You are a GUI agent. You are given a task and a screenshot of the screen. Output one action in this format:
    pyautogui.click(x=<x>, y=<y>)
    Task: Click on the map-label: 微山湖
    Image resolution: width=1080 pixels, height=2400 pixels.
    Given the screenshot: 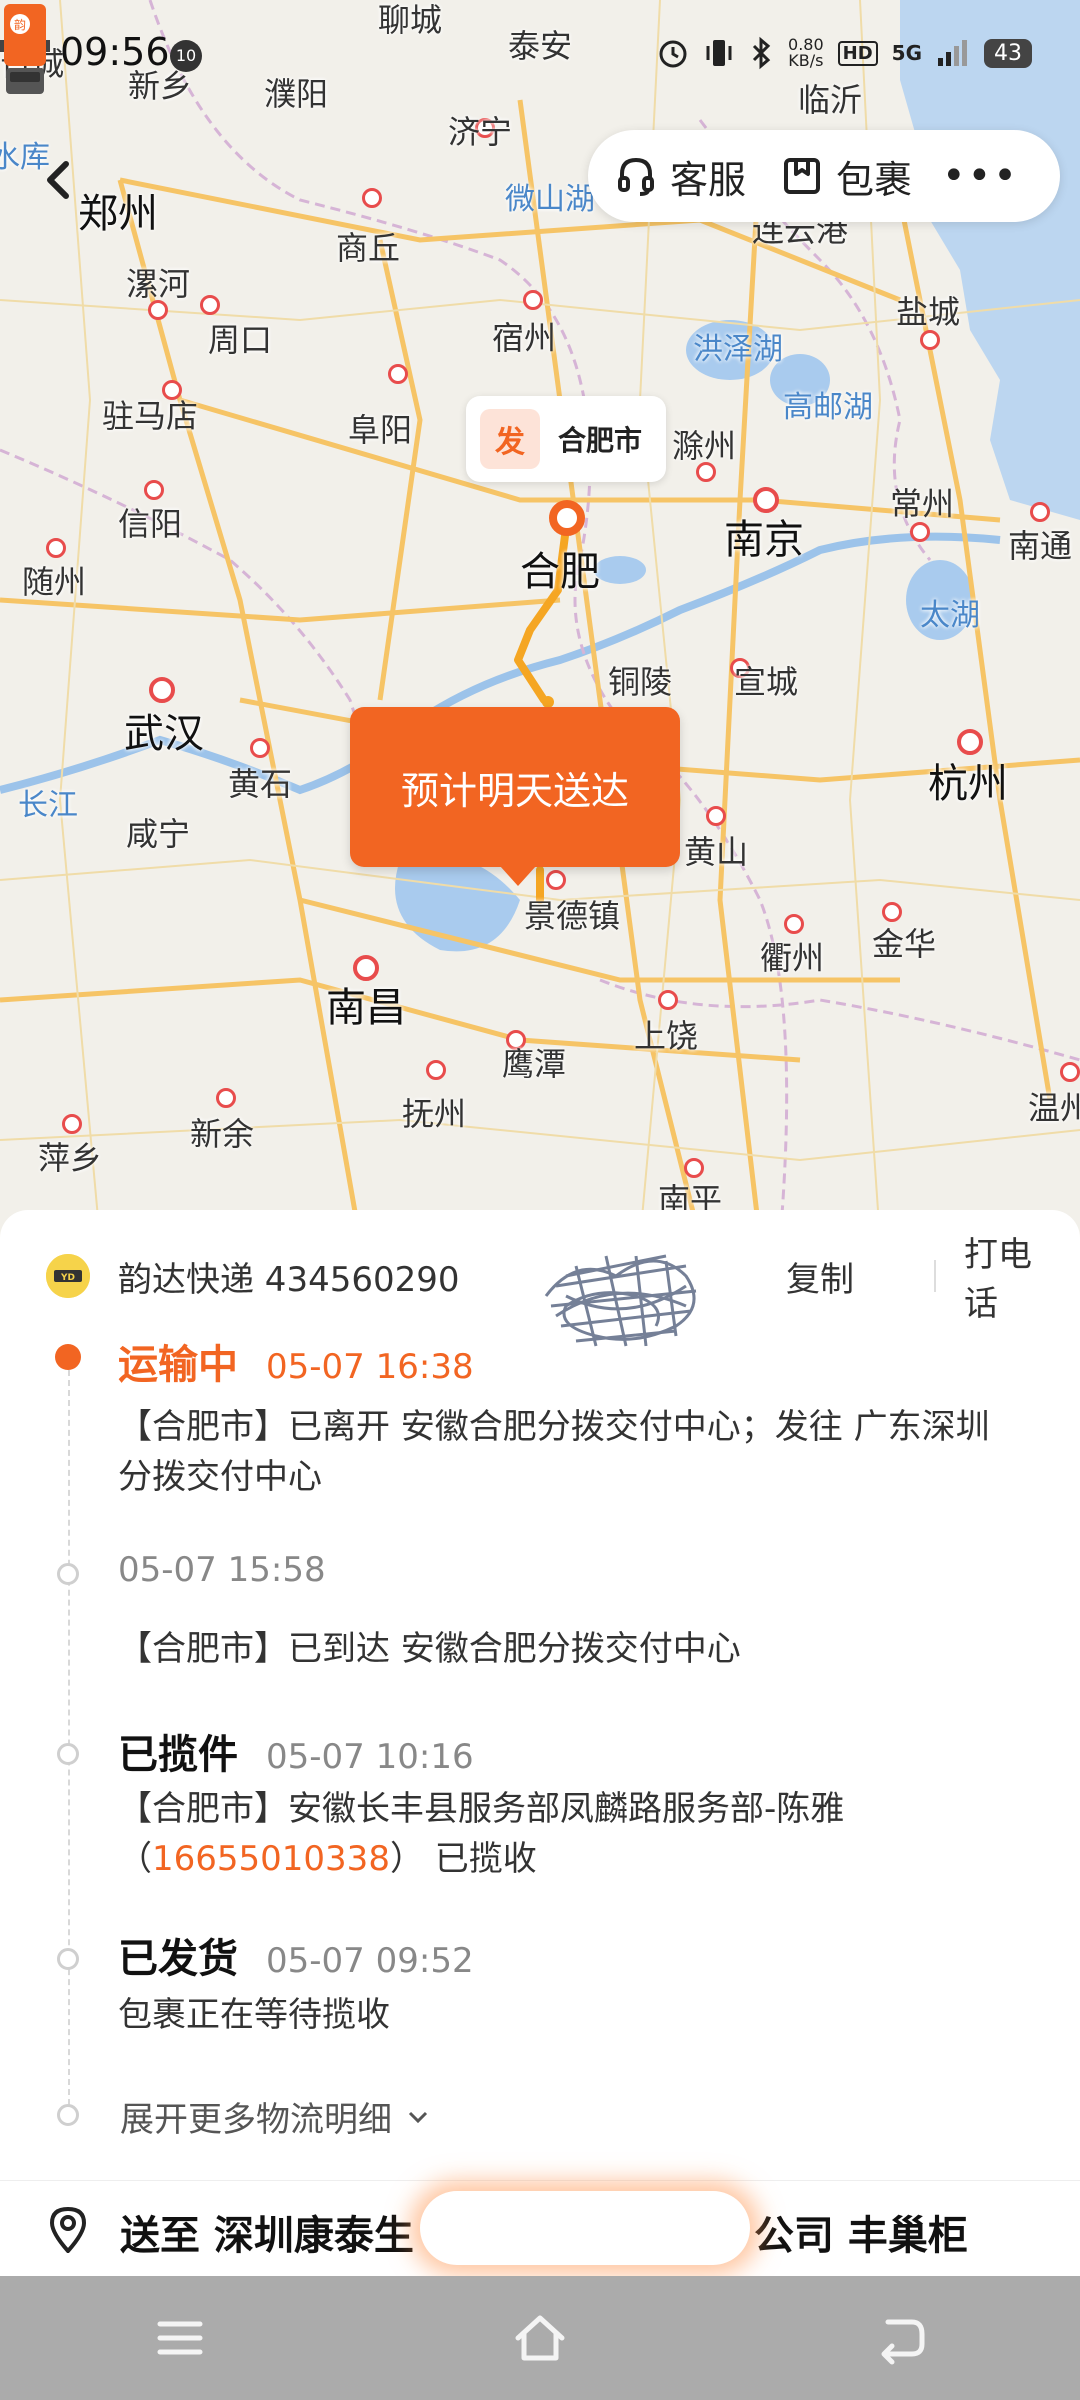 What is the action you would take?
    pyautogui.click(x=550, y=199)
    